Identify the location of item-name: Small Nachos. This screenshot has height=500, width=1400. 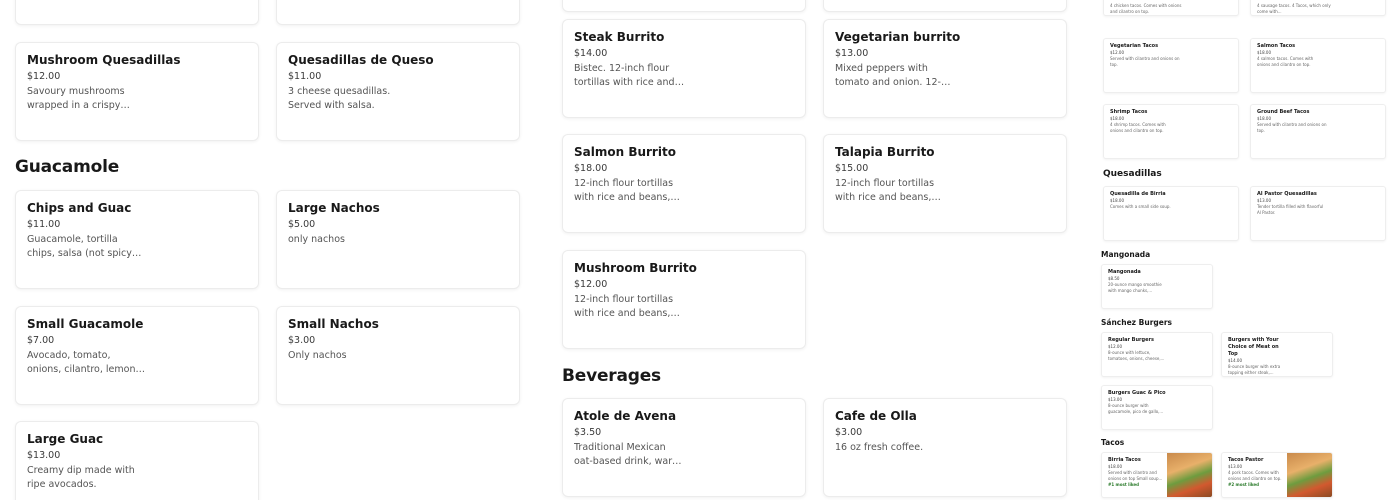
(333, 324).